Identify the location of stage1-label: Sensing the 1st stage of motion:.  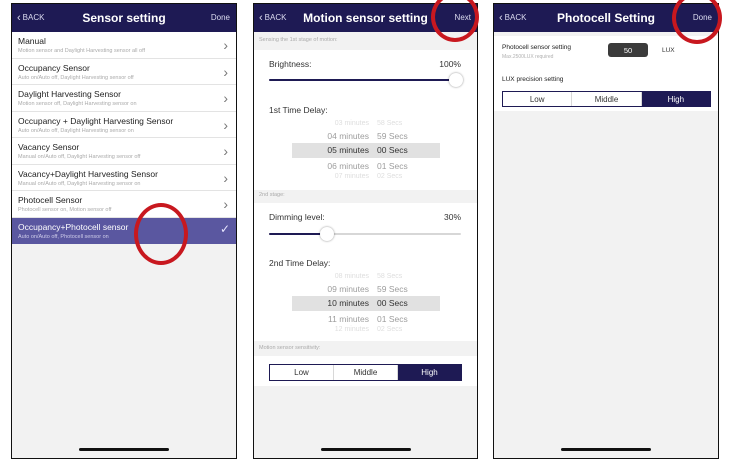
(298, 40).